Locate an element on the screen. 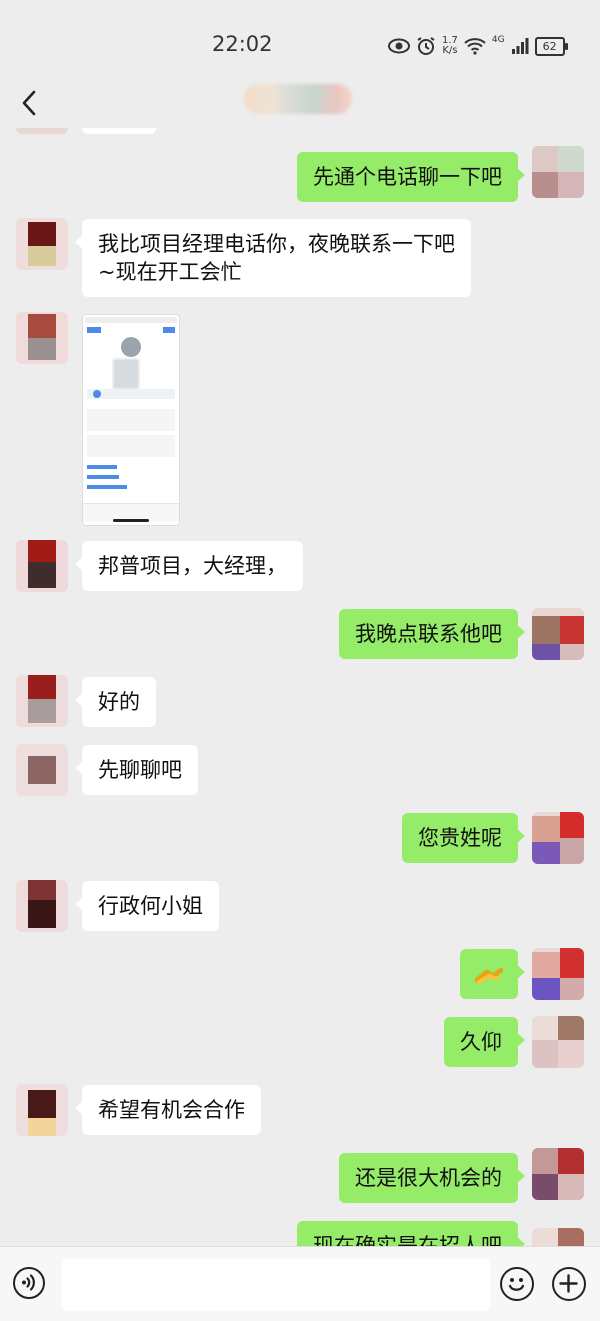  voice-icon is located at coordinates (29, 1283).